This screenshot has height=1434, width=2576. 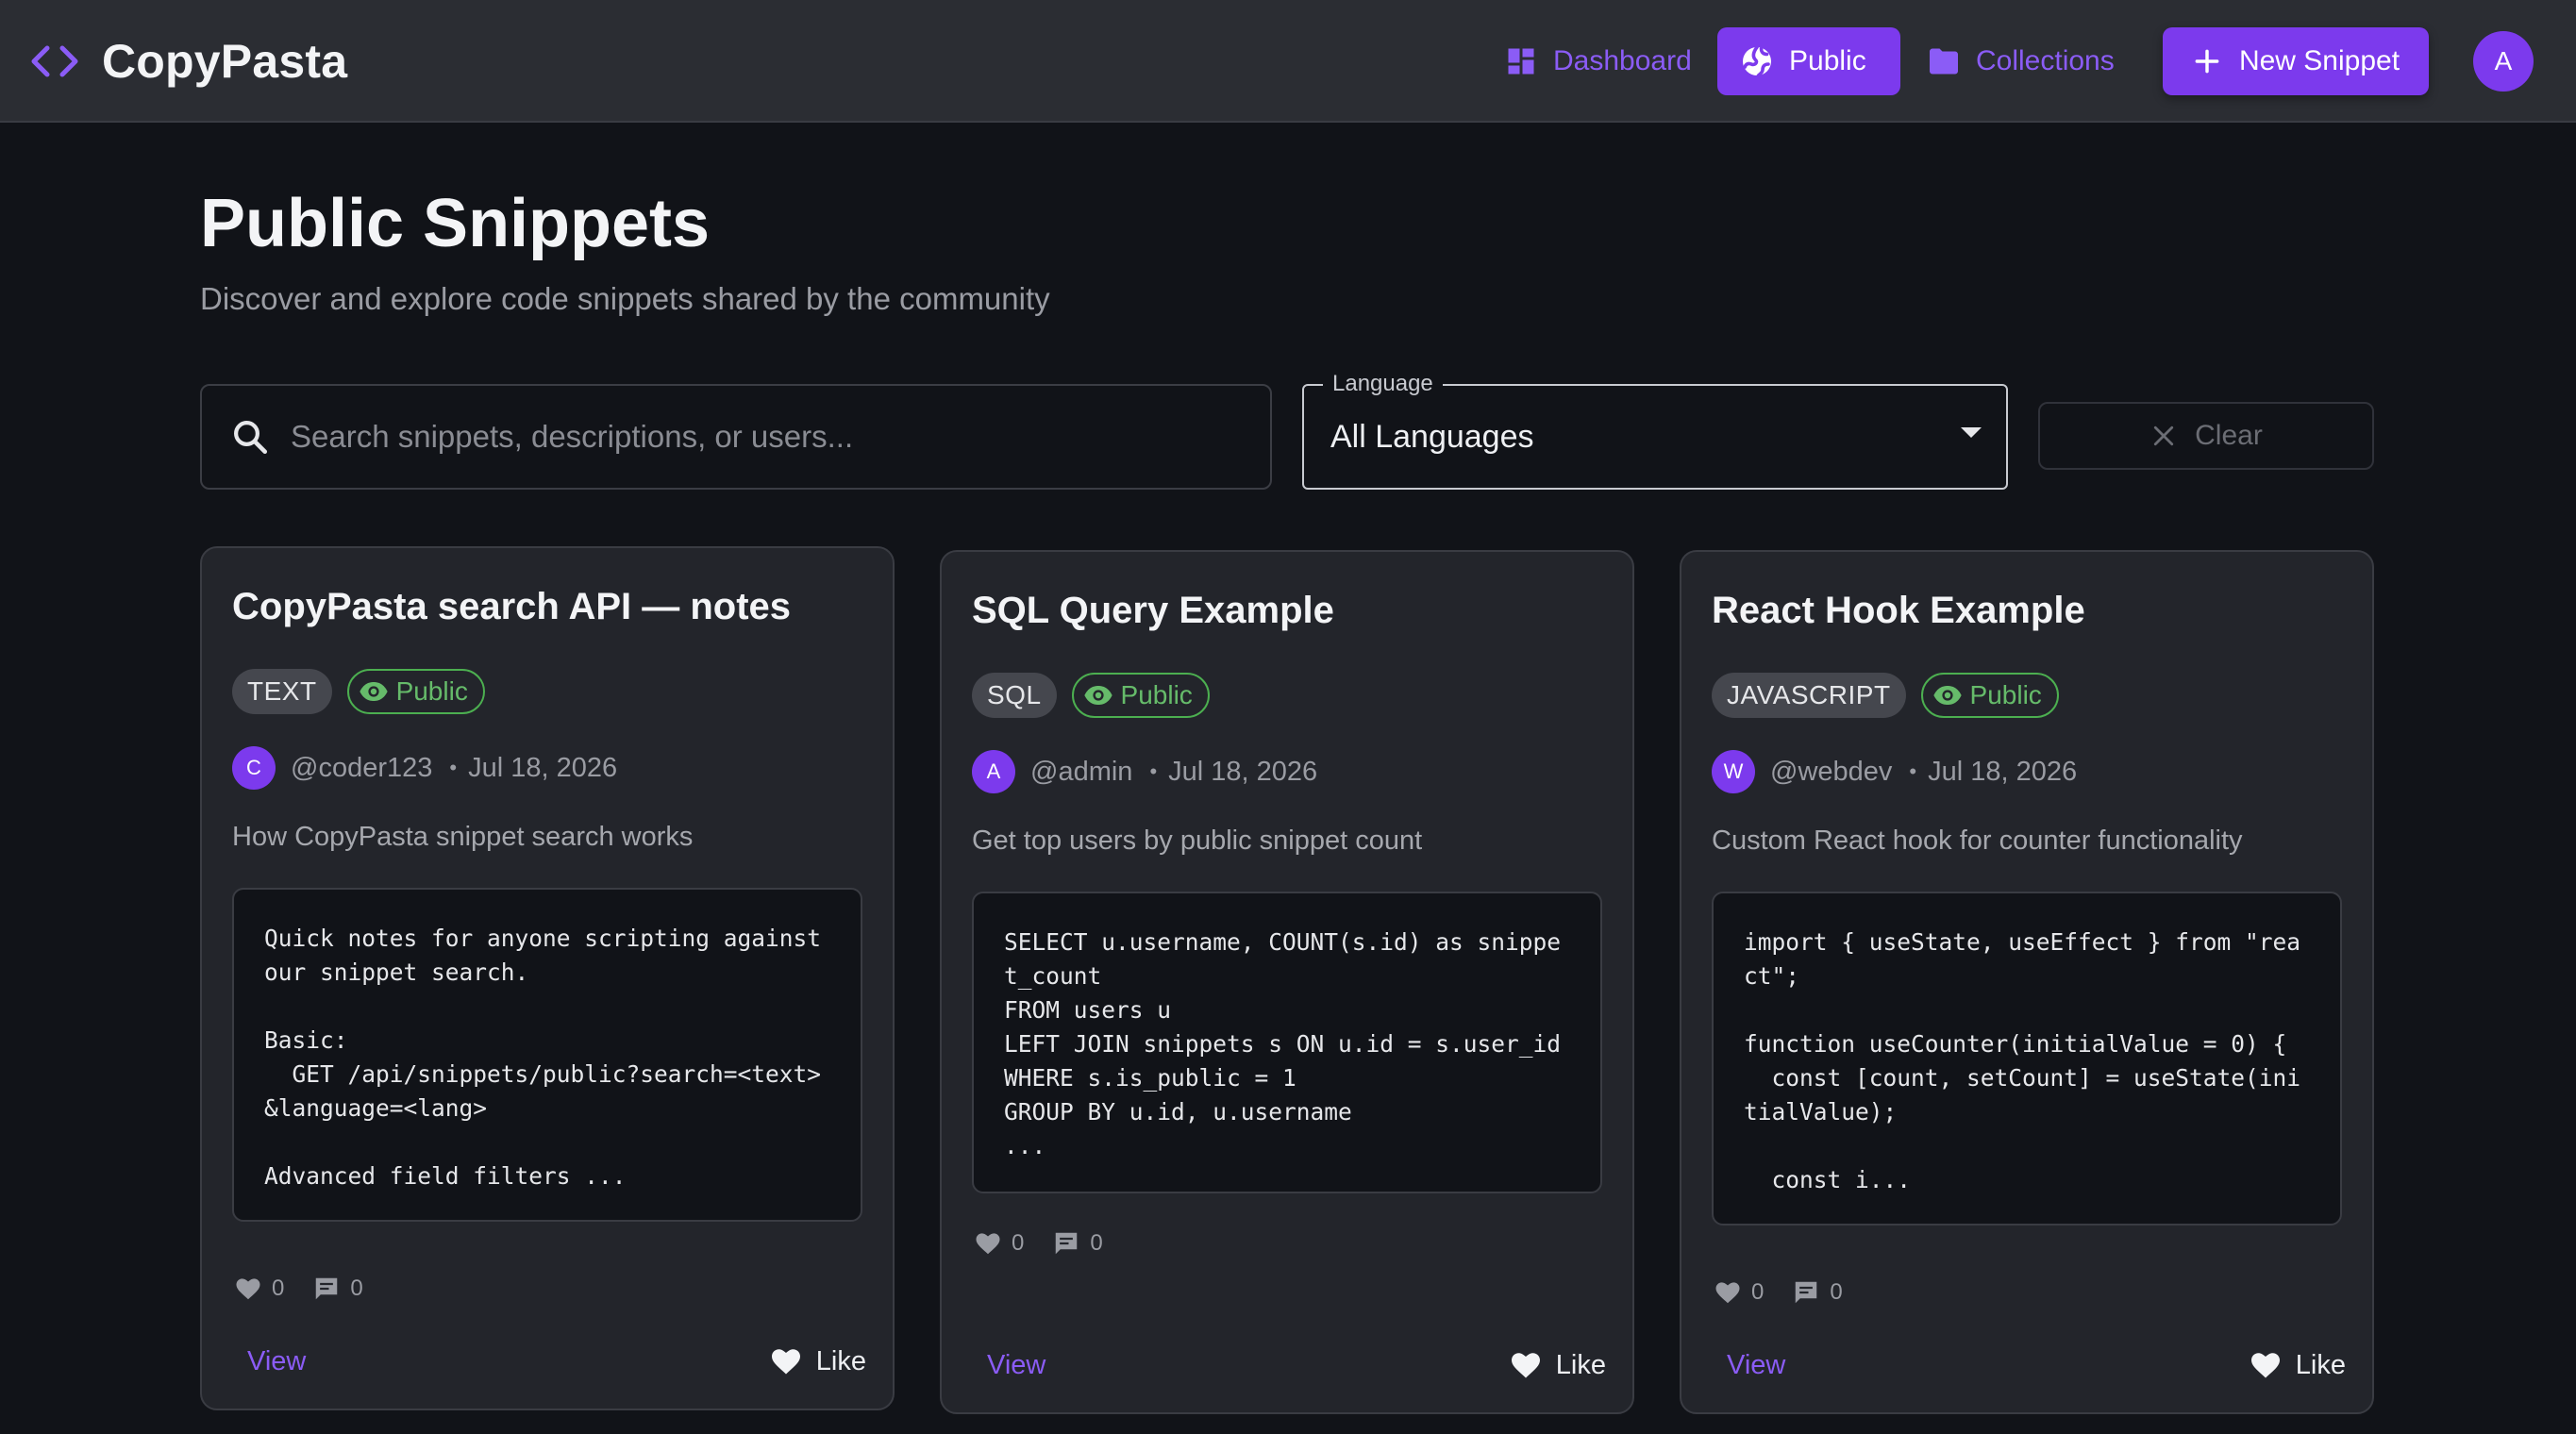 I want to click on language-chip: JAVASCRIPT, so click(x=1809, y=695).